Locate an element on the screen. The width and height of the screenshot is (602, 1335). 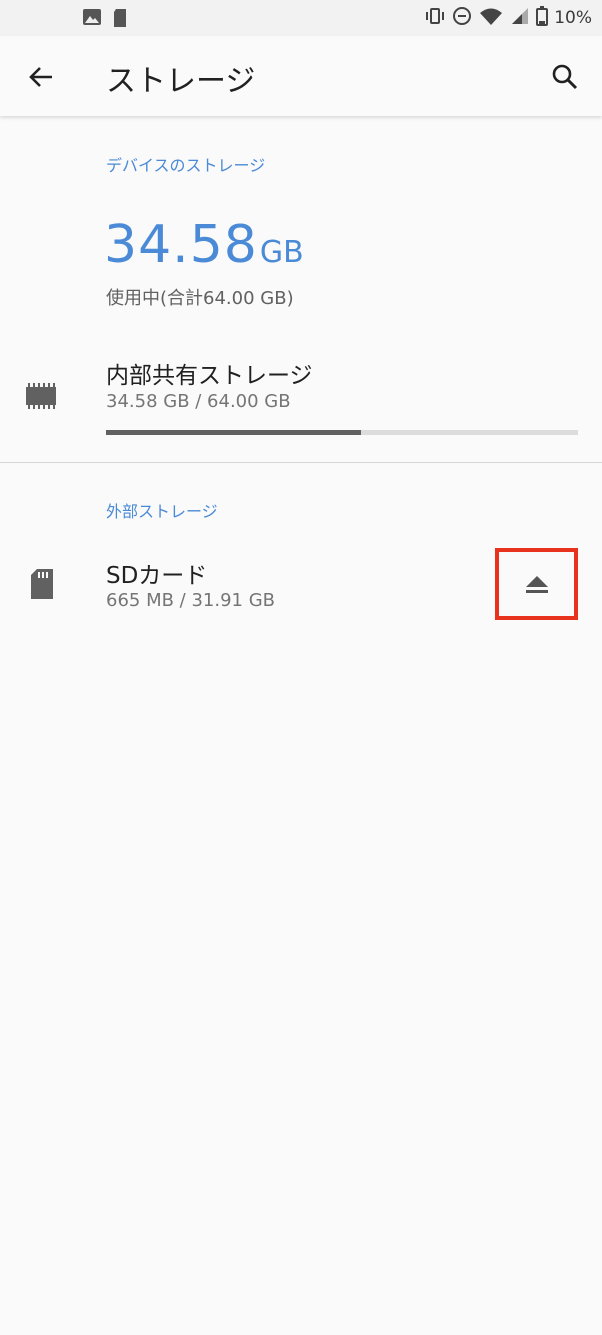
section-divider is located at coordinates (301, 462).